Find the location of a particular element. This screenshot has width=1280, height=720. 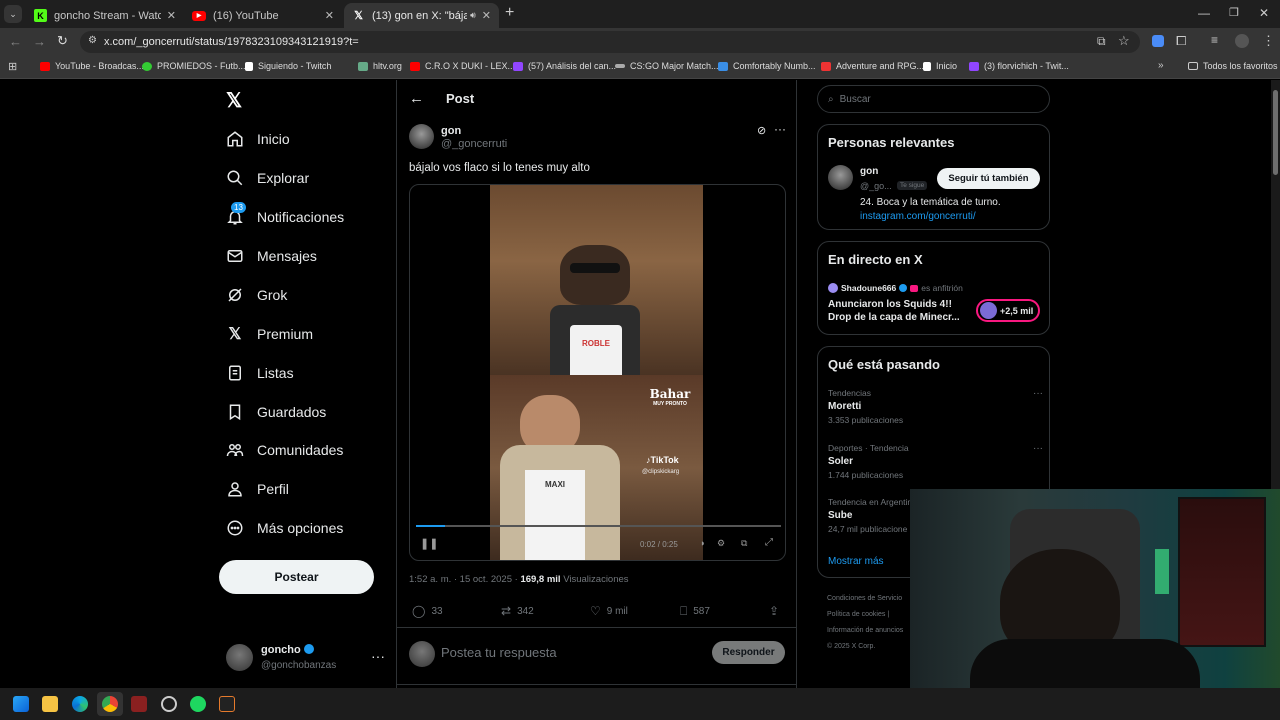

new-tab-button: + is located at coordinates (509, 13).